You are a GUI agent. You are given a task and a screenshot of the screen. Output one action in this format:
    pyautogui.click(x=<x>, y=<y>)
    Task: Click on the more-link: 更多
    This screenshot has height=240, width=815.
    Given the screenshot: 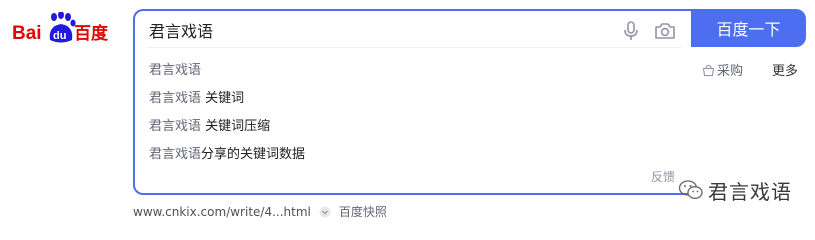 What is the action you would take?
    pyautogui.click(x=785, y=69)
    